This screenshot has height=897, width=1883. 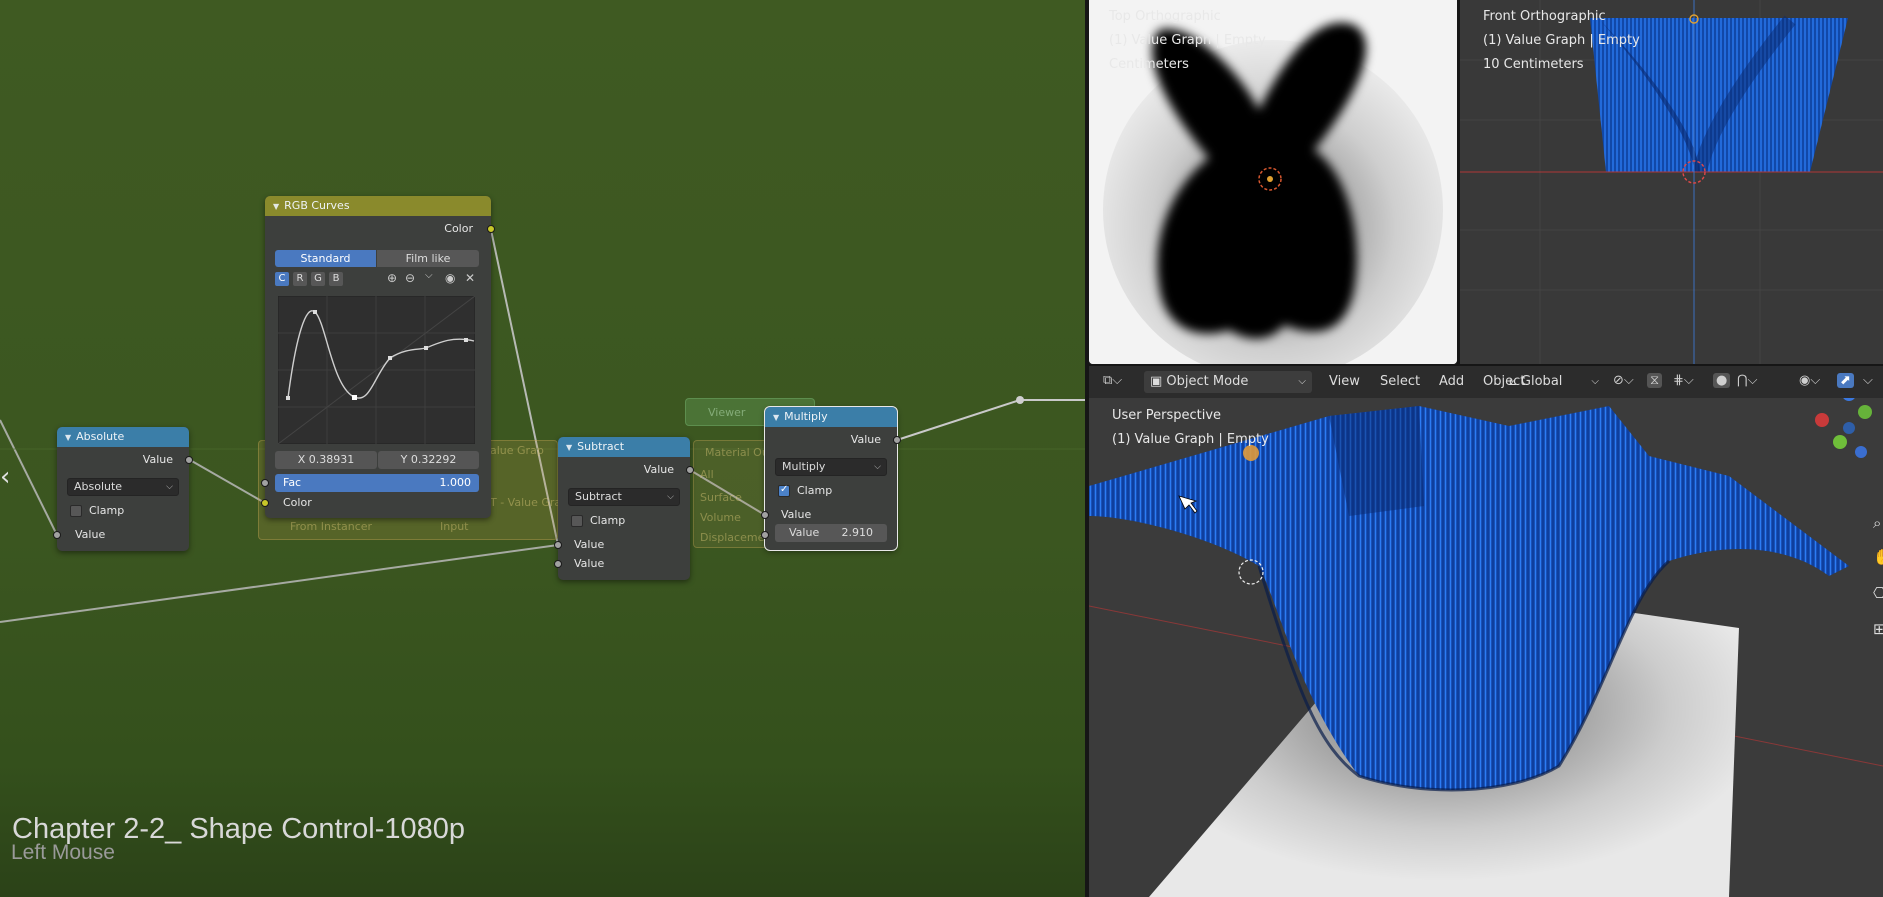 What do you see at coordinates (326, 460) in the screenshot?
I see `curve-x-readout: X 0.38931` at bounding box center [326, 460].